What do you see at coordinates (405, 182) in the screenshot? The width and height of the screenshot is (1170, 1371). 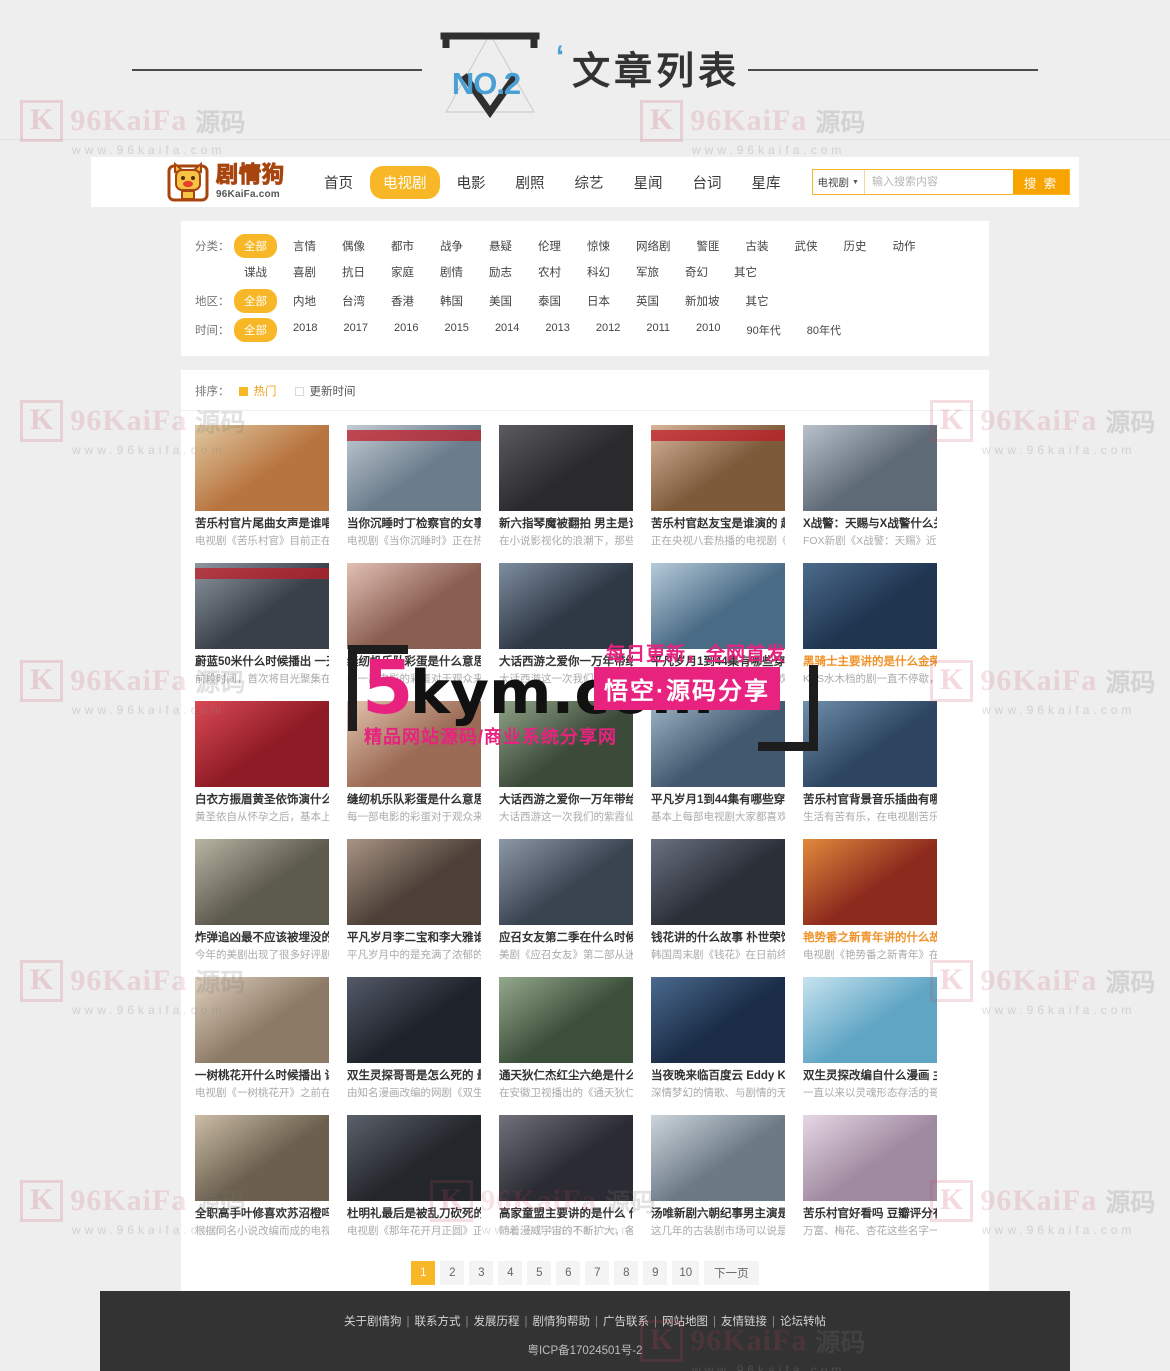 I see `nav-item-1: 电视剧` at bounding box center [405, 182].